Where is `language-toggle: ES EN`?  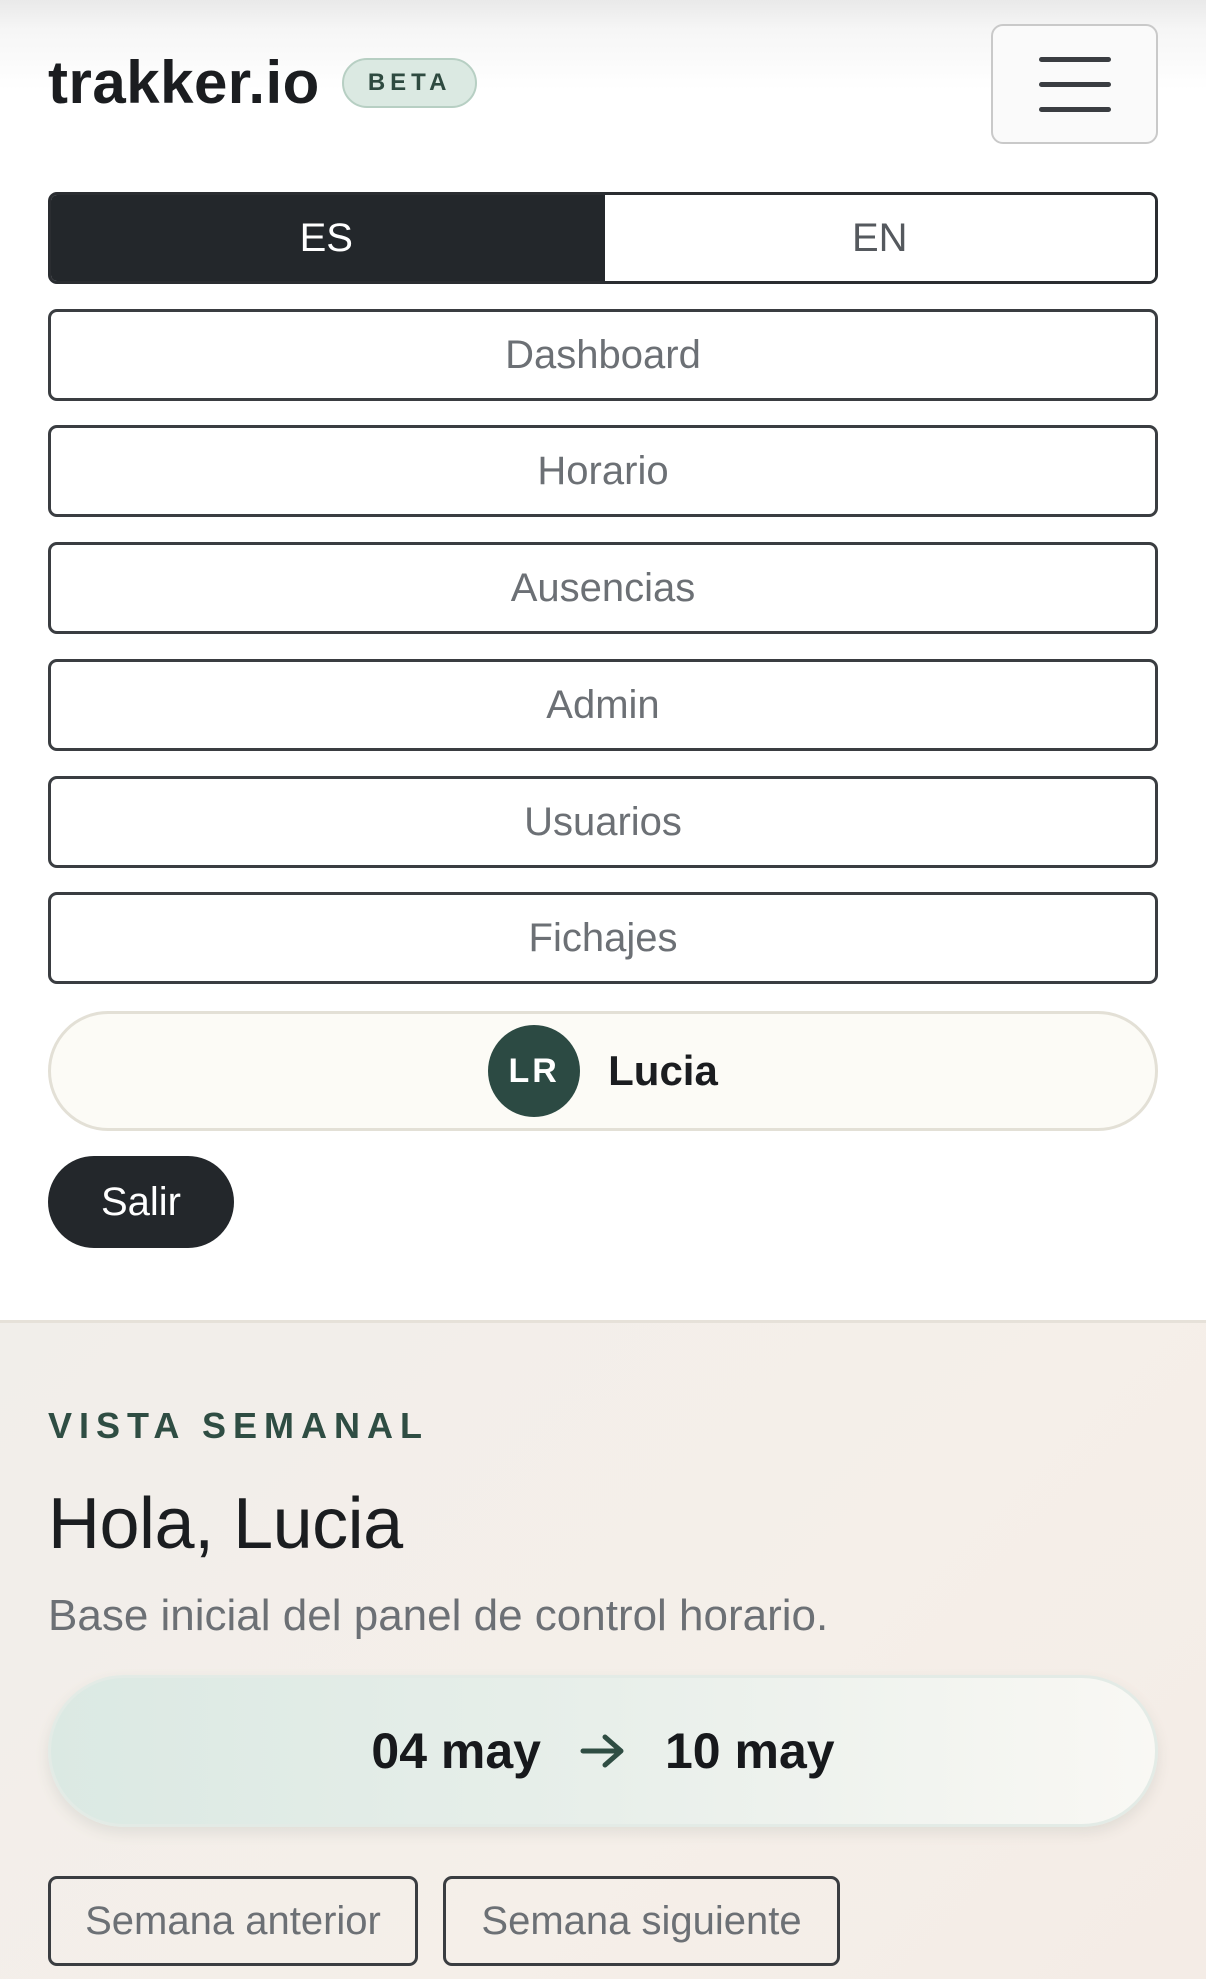 language-toggle: ES EN is located at coordinates (603, 238).